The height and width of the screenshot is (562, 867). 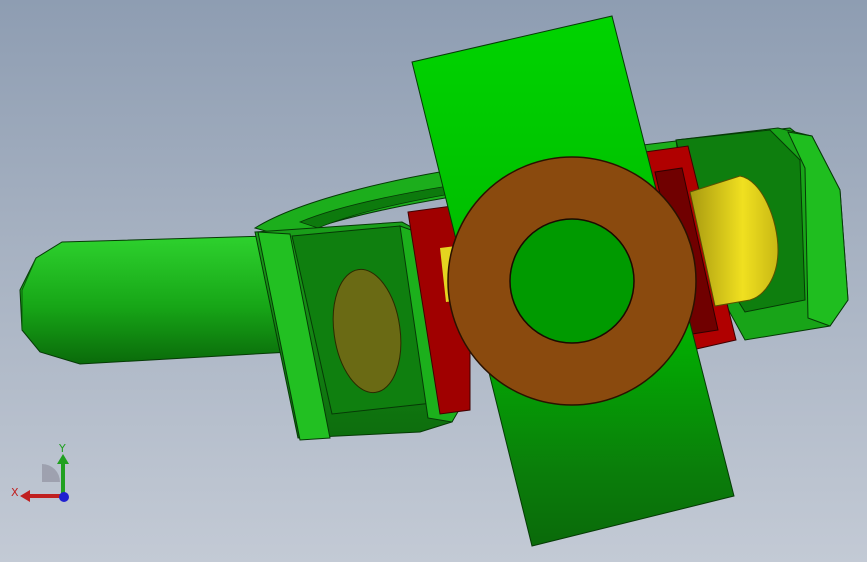 What do you see at coordinates (51, 473) in the screenshot?
I see `triad-plane-icon` at bounding box center [51, 473].